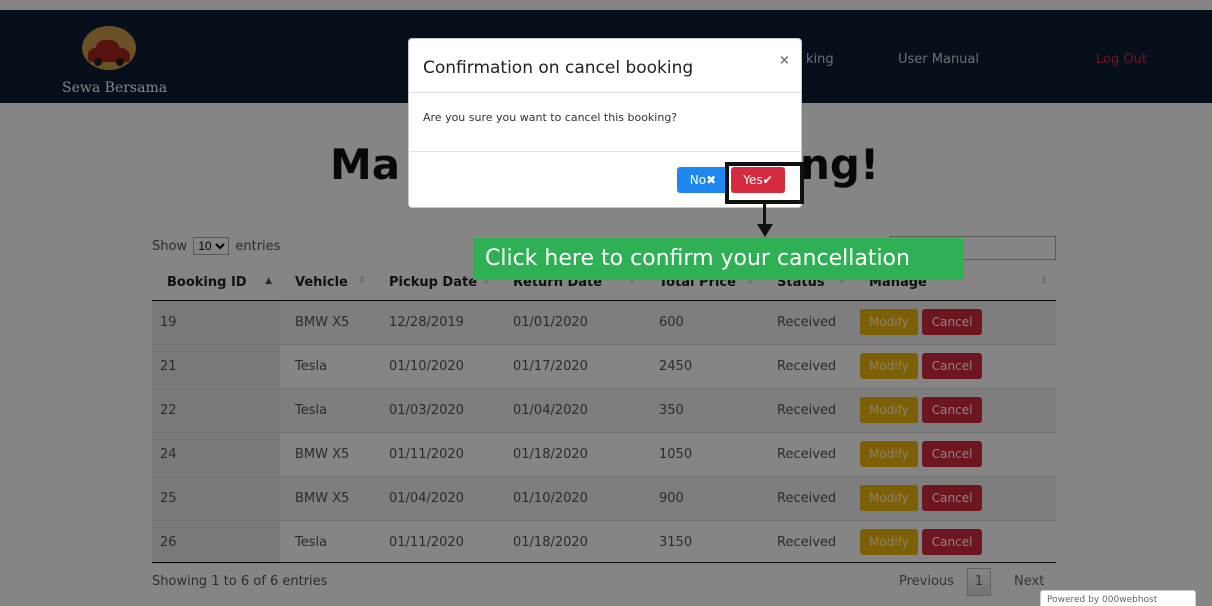 This screenshot has width=1212, height=606. What do you see at coordinates (764, 183) in the screenshot?
I see `highlight-box` at bounding box center [764, 183].